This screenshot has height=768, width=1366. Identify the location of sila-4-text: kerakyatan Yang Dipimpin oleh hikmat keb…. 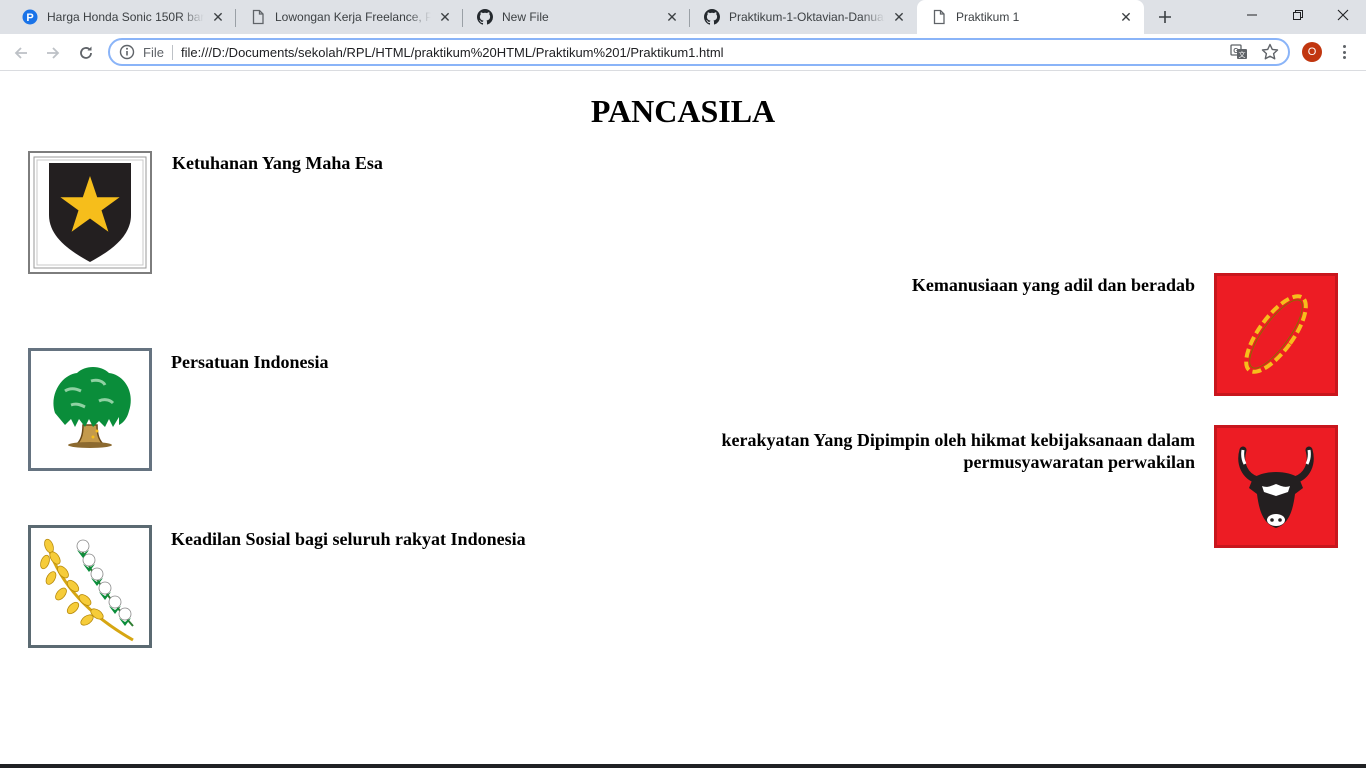
(958, 451).